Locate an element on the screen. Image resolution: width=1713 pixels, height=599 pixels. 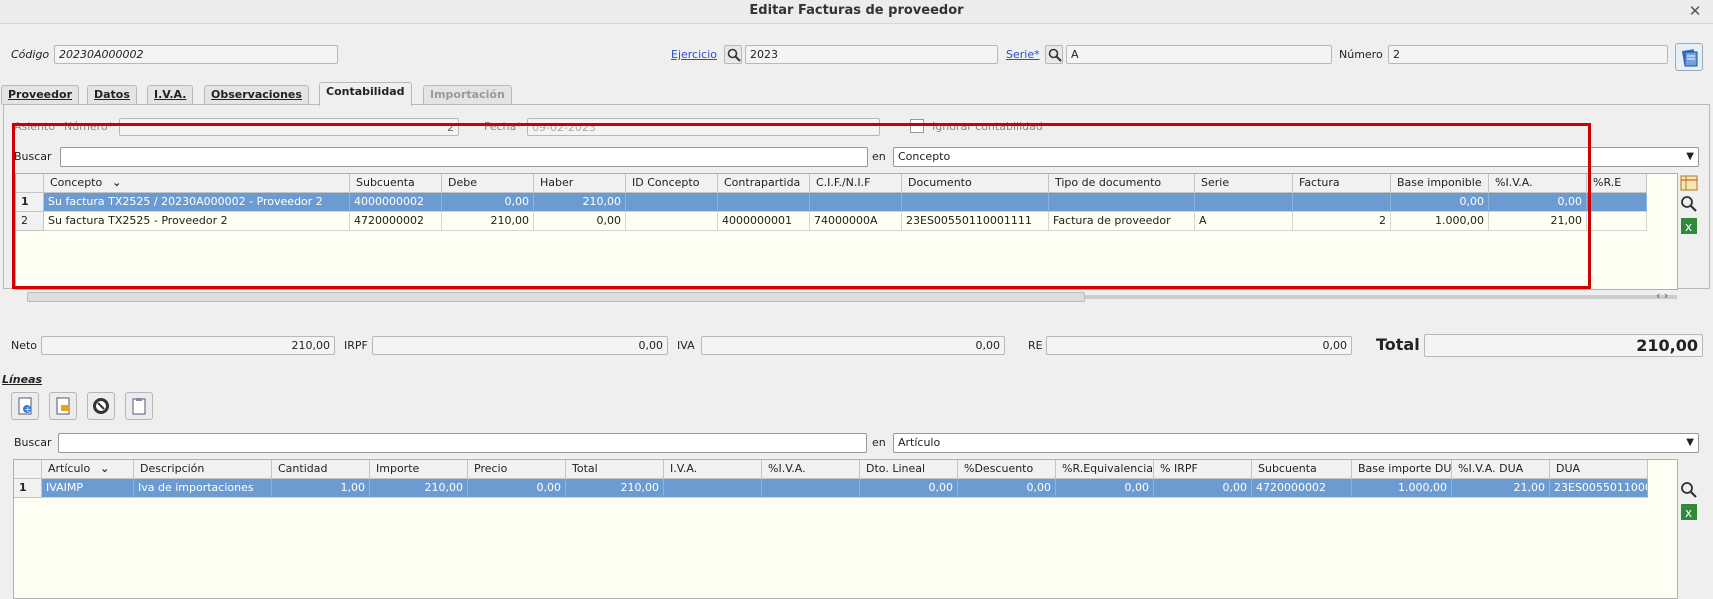
sort-chevron-icon: ⌄ is located at coordinates (103, 468).